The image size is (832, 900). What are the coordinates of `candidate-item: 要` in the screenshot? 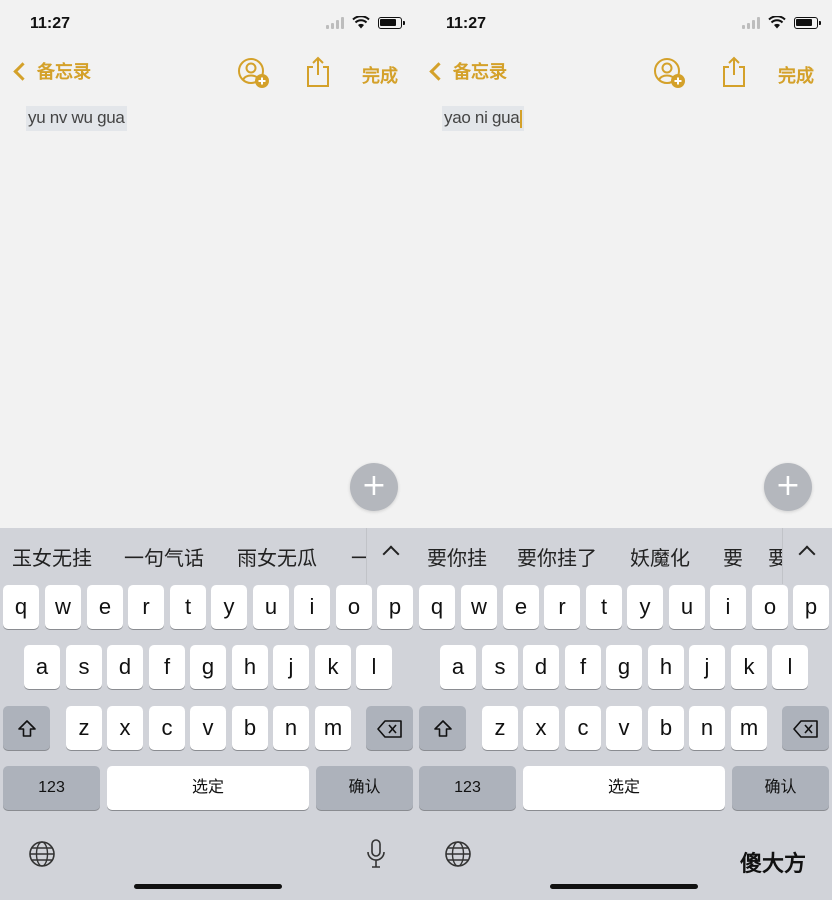 It's located at (733, 556).